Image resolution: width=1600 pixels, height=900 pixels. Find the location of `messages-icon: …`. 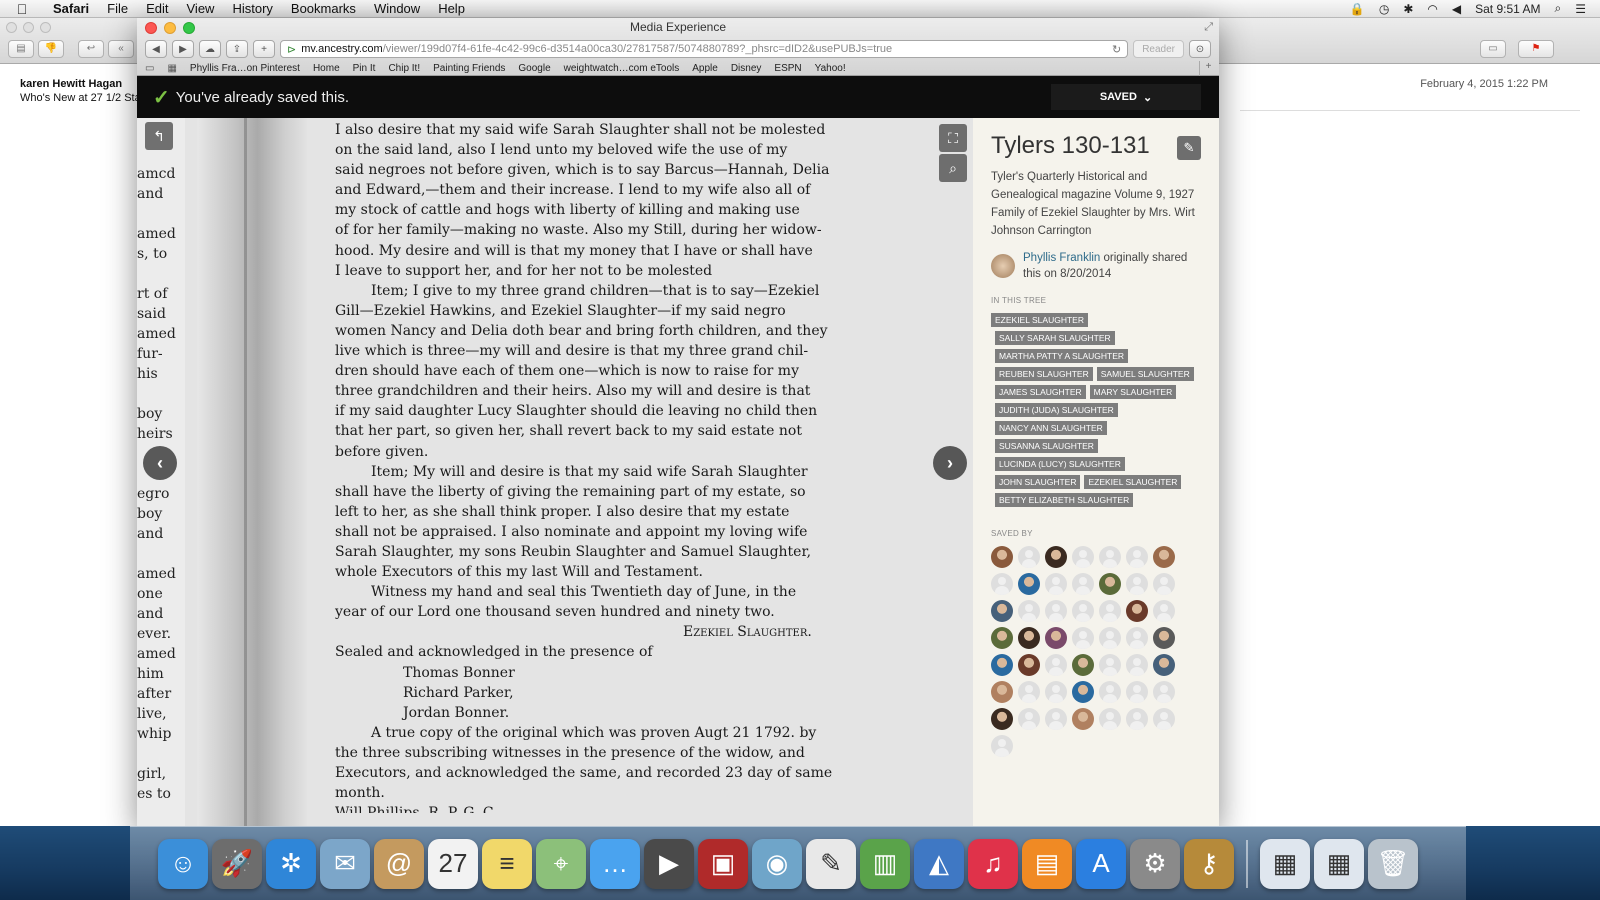

messages-icon: … is located at coordinates (615, 863).